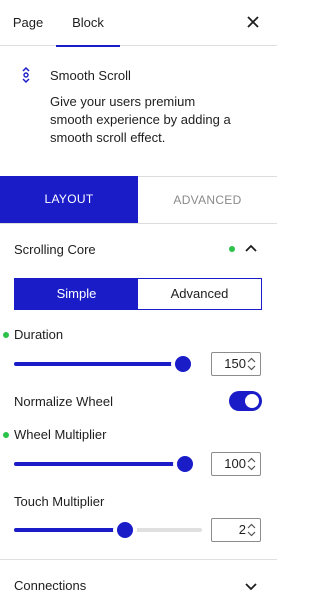 This screenshot has width=320, height=610. Describe the element at coordinates (69, 199) in the screenshot. I see `tab-layout: LAYOUT` at that location.